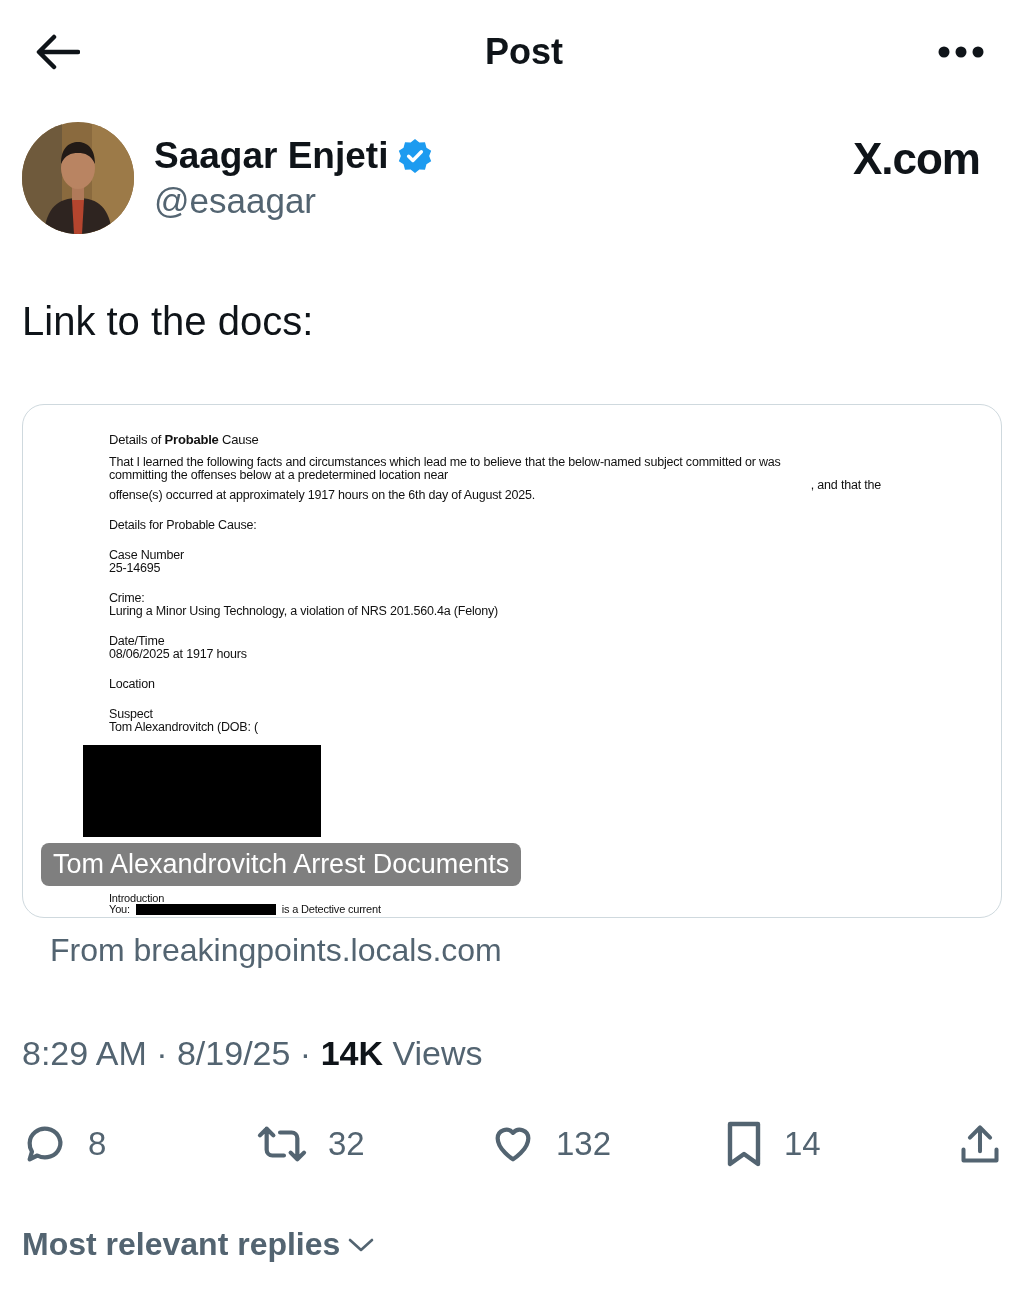 The width and height of the screenshot is (1024, 1301). What do you see at coordinates (137, 898) in the screenshot?
I see `document-line: Introduction` at bounding box center [137, 898].